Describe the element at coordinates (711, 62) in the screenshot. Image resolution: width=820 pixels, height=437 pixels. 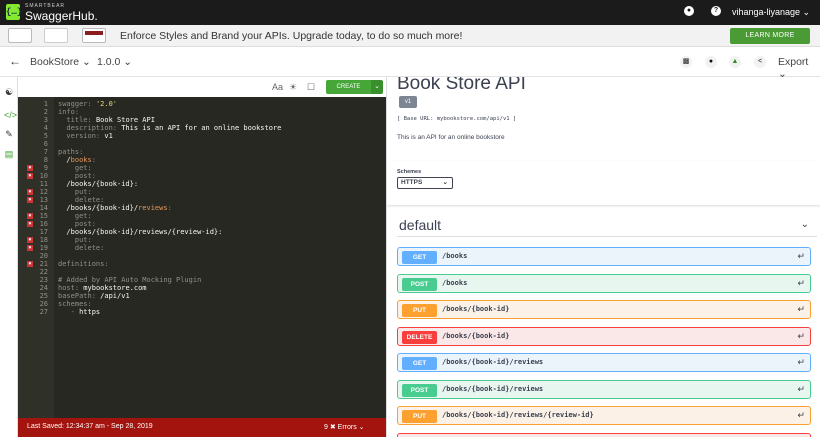
I see `settings-icon: ●` at that location.